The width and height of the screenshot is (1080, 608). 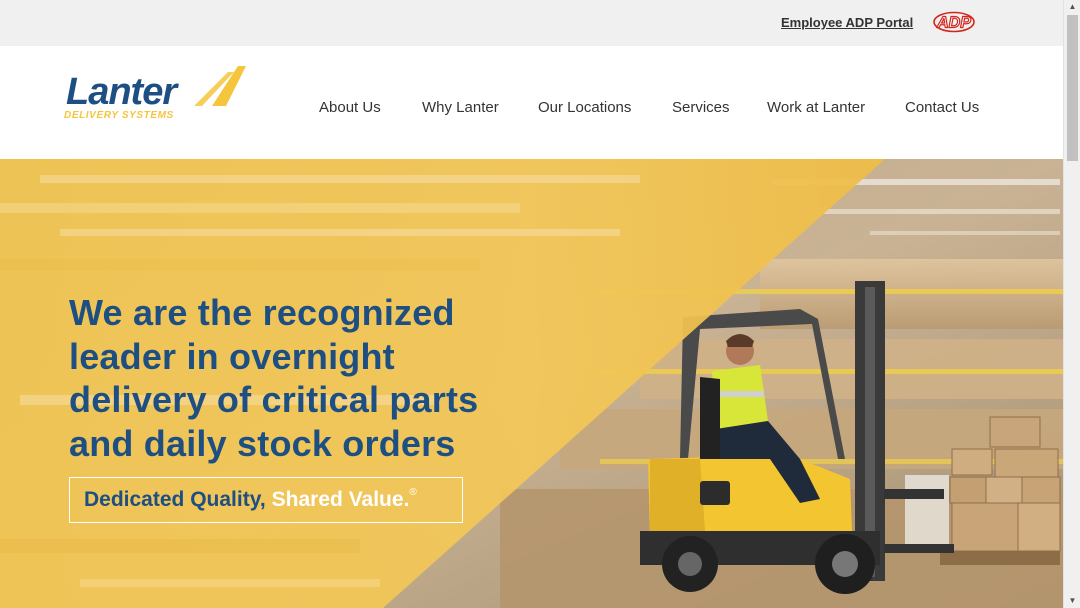 I want to click on scroll-up-arrow-icon: ▲, so click(x=1072, y=7).